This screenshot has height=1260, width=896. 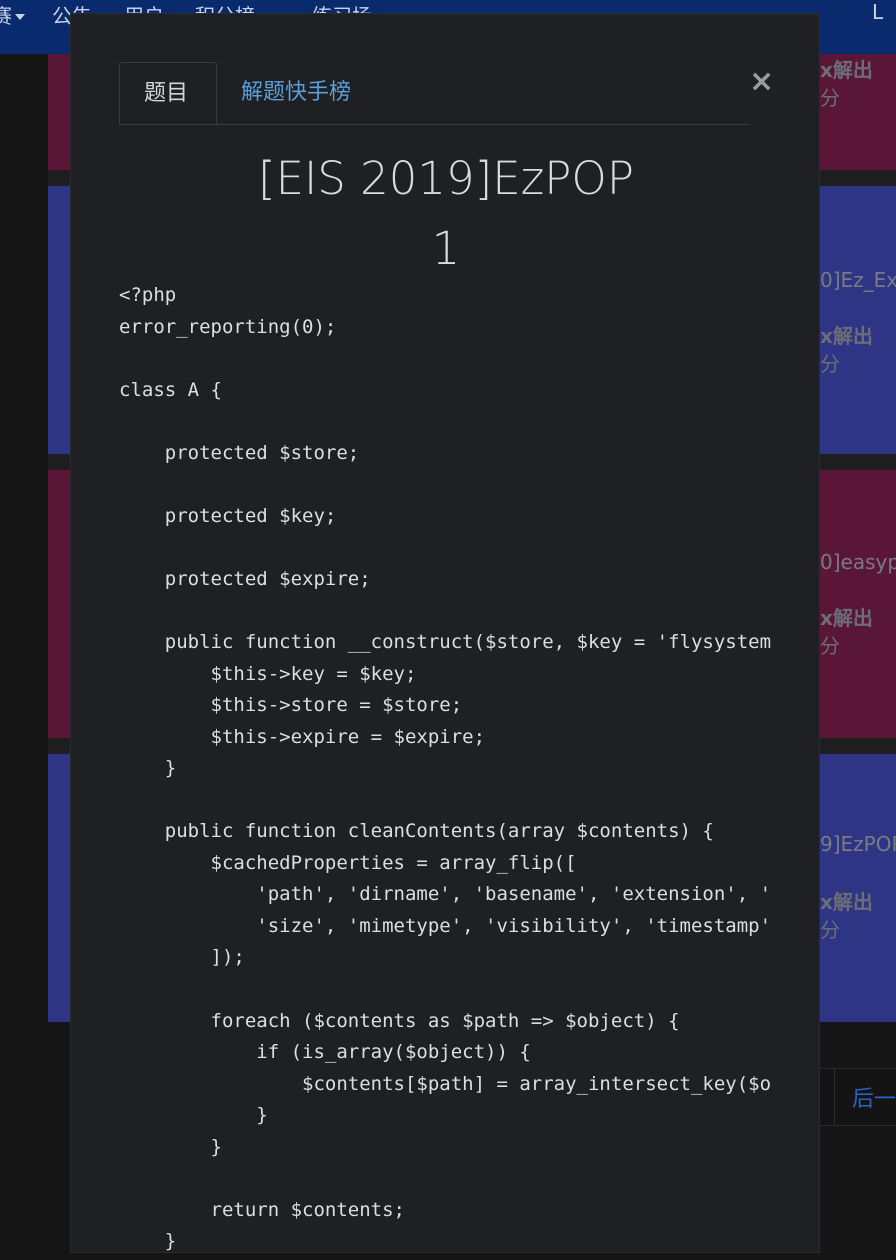 I want to click on code-line: protected $store;, so click(x=239, y=452).